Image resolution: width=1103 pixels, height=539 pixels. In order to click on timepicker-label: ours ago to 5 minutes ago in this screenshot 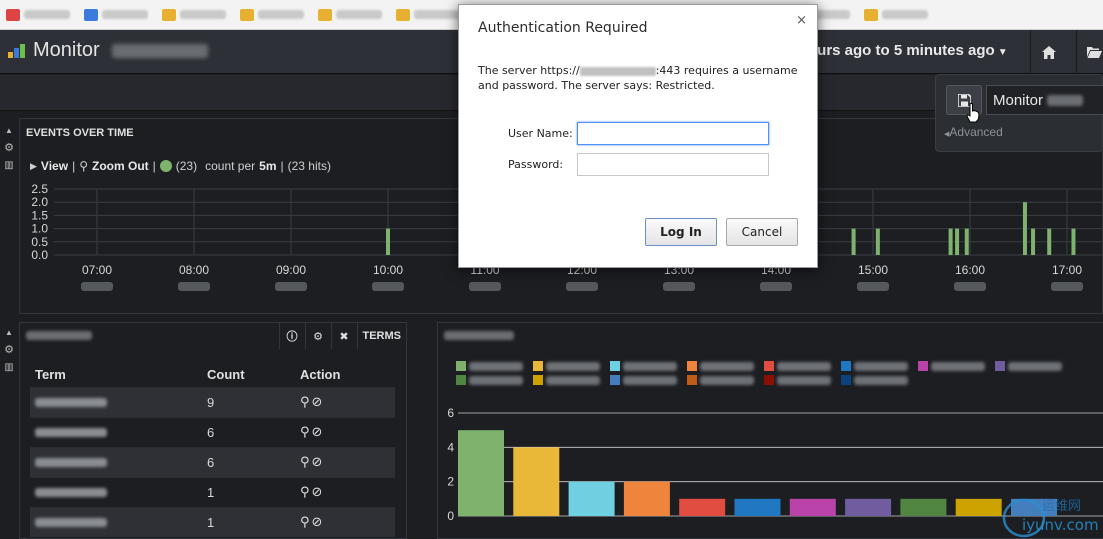, I will do `click(901, 50)`.